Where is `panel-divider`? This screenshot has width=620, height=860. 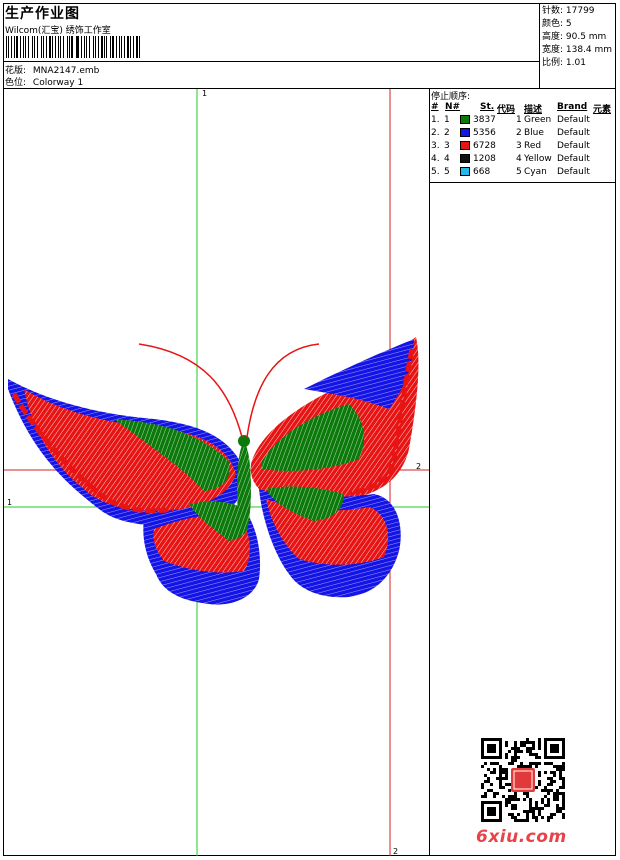 panel-divider is located at coordinates (429, 472).